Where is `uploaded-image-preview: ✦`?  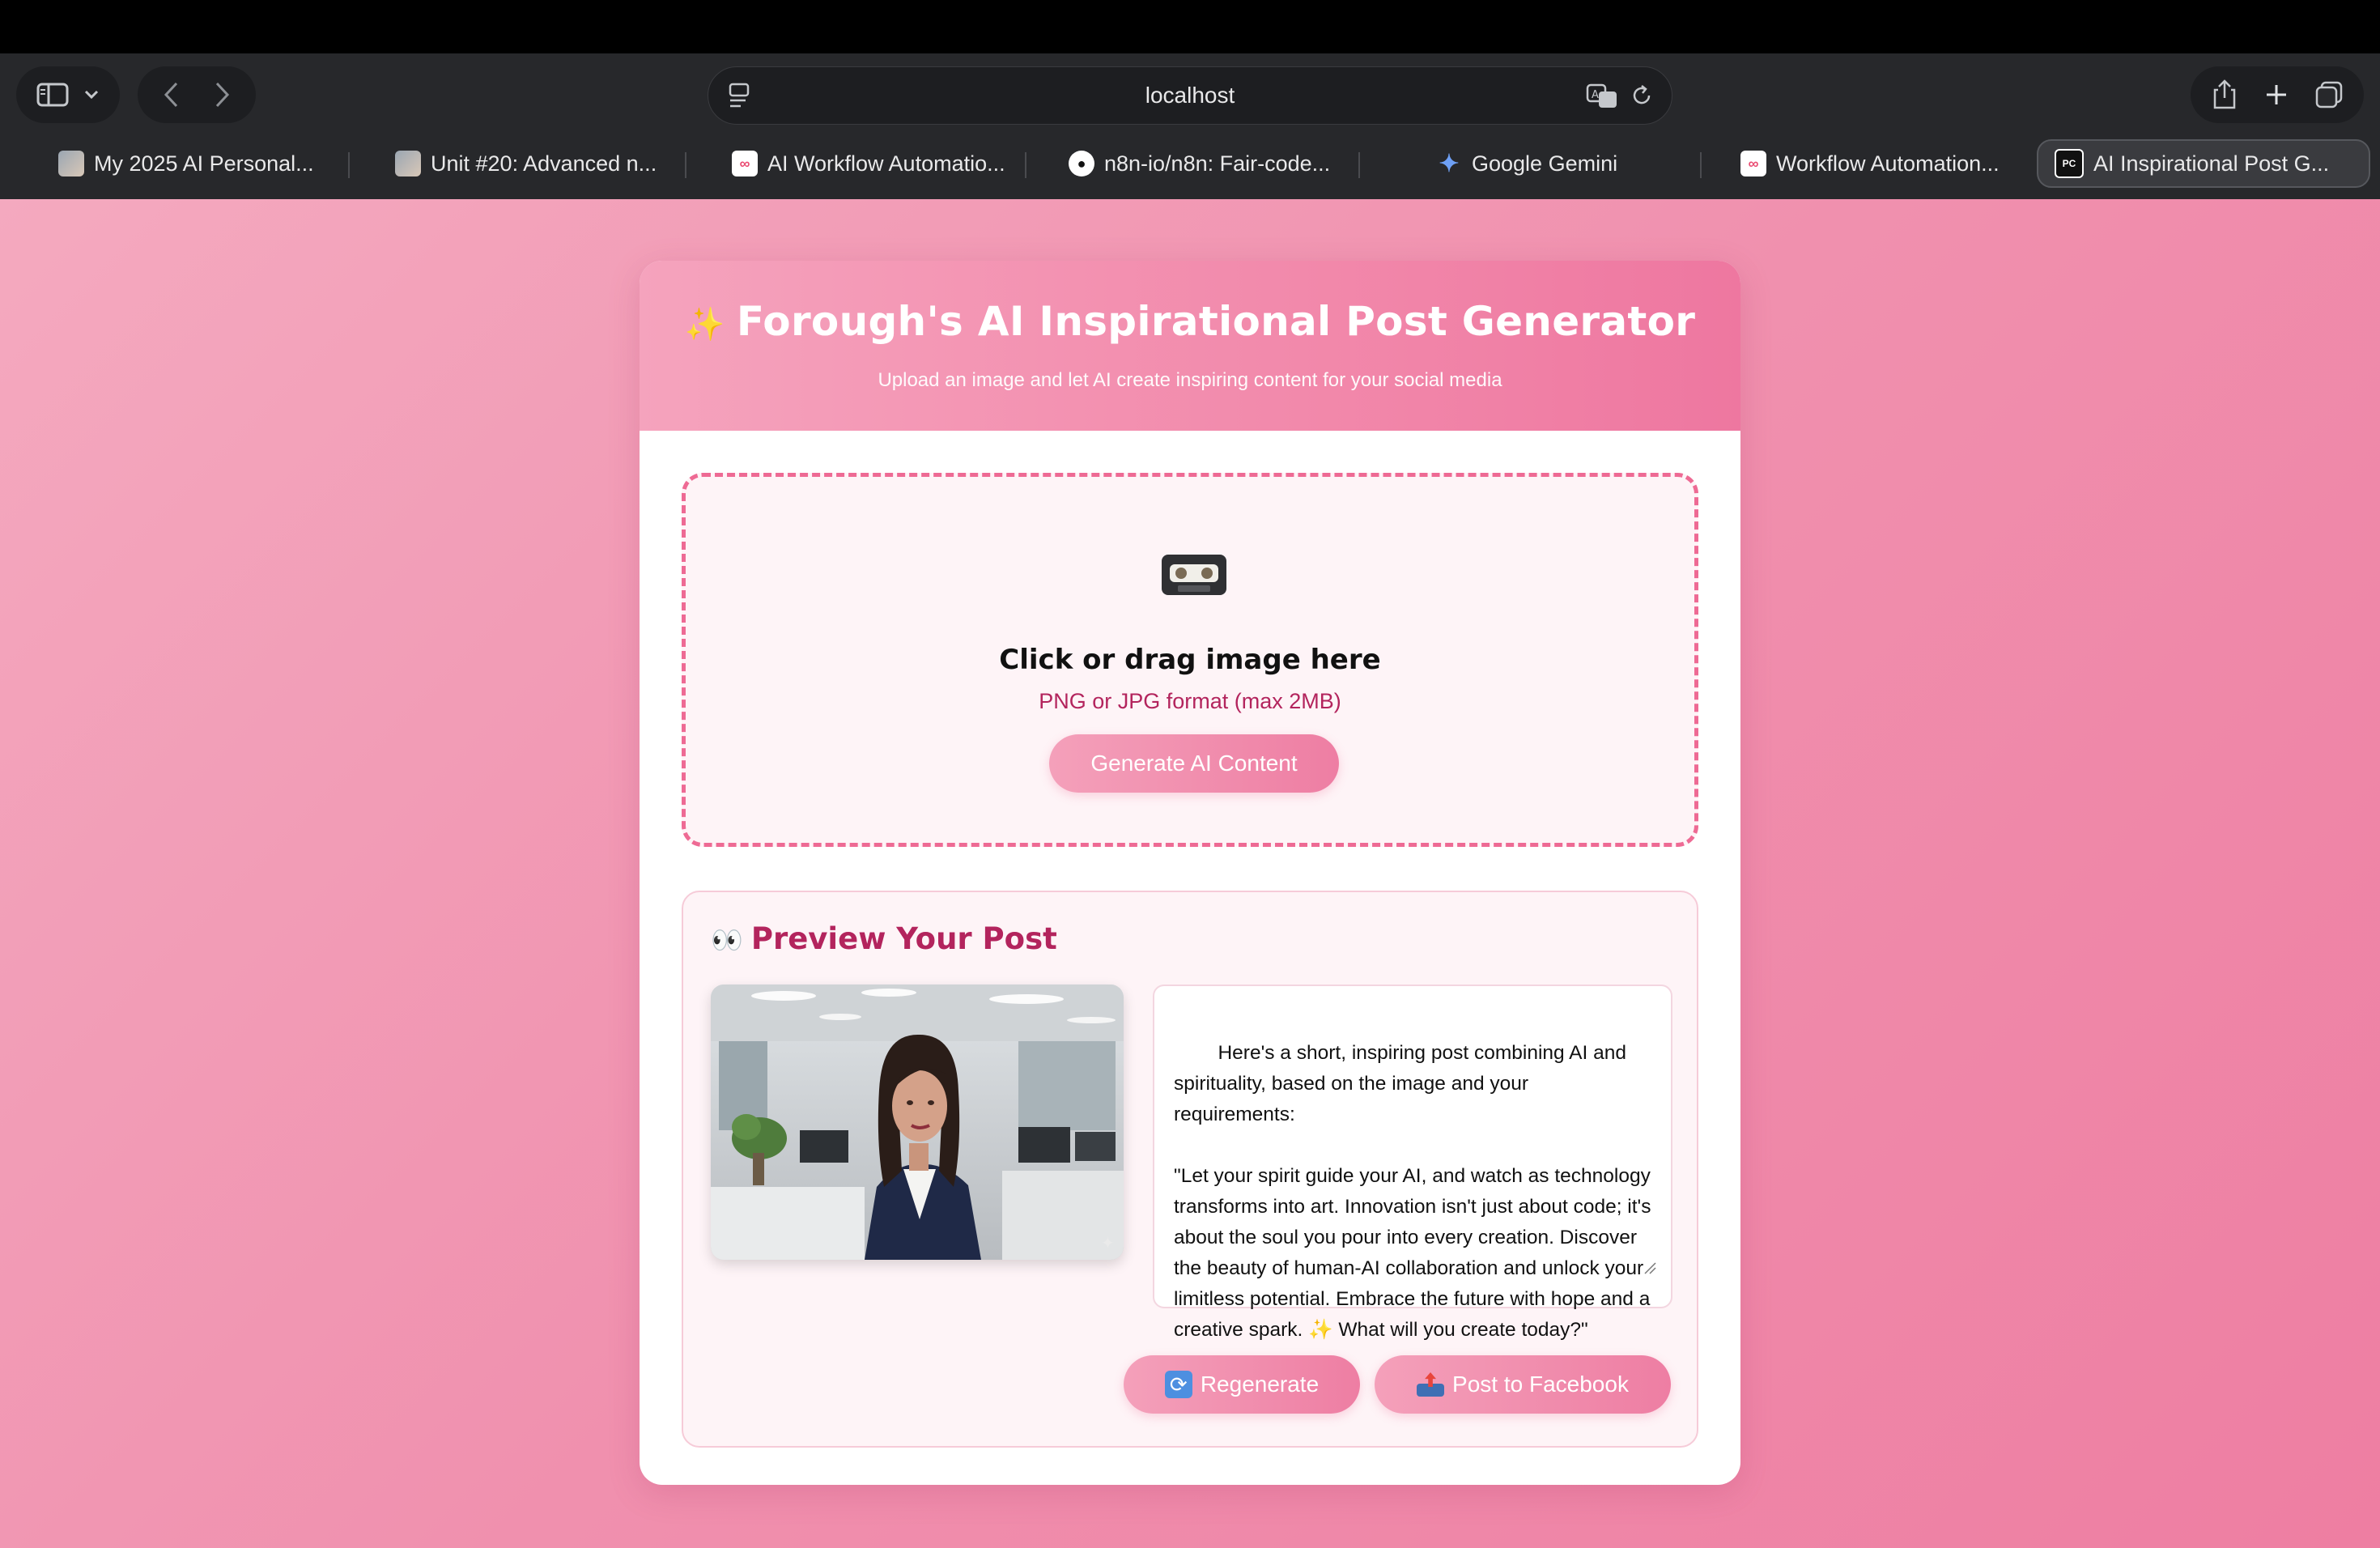
uploaded-image-preview: ✦ is located at coordinates (918, 1123).